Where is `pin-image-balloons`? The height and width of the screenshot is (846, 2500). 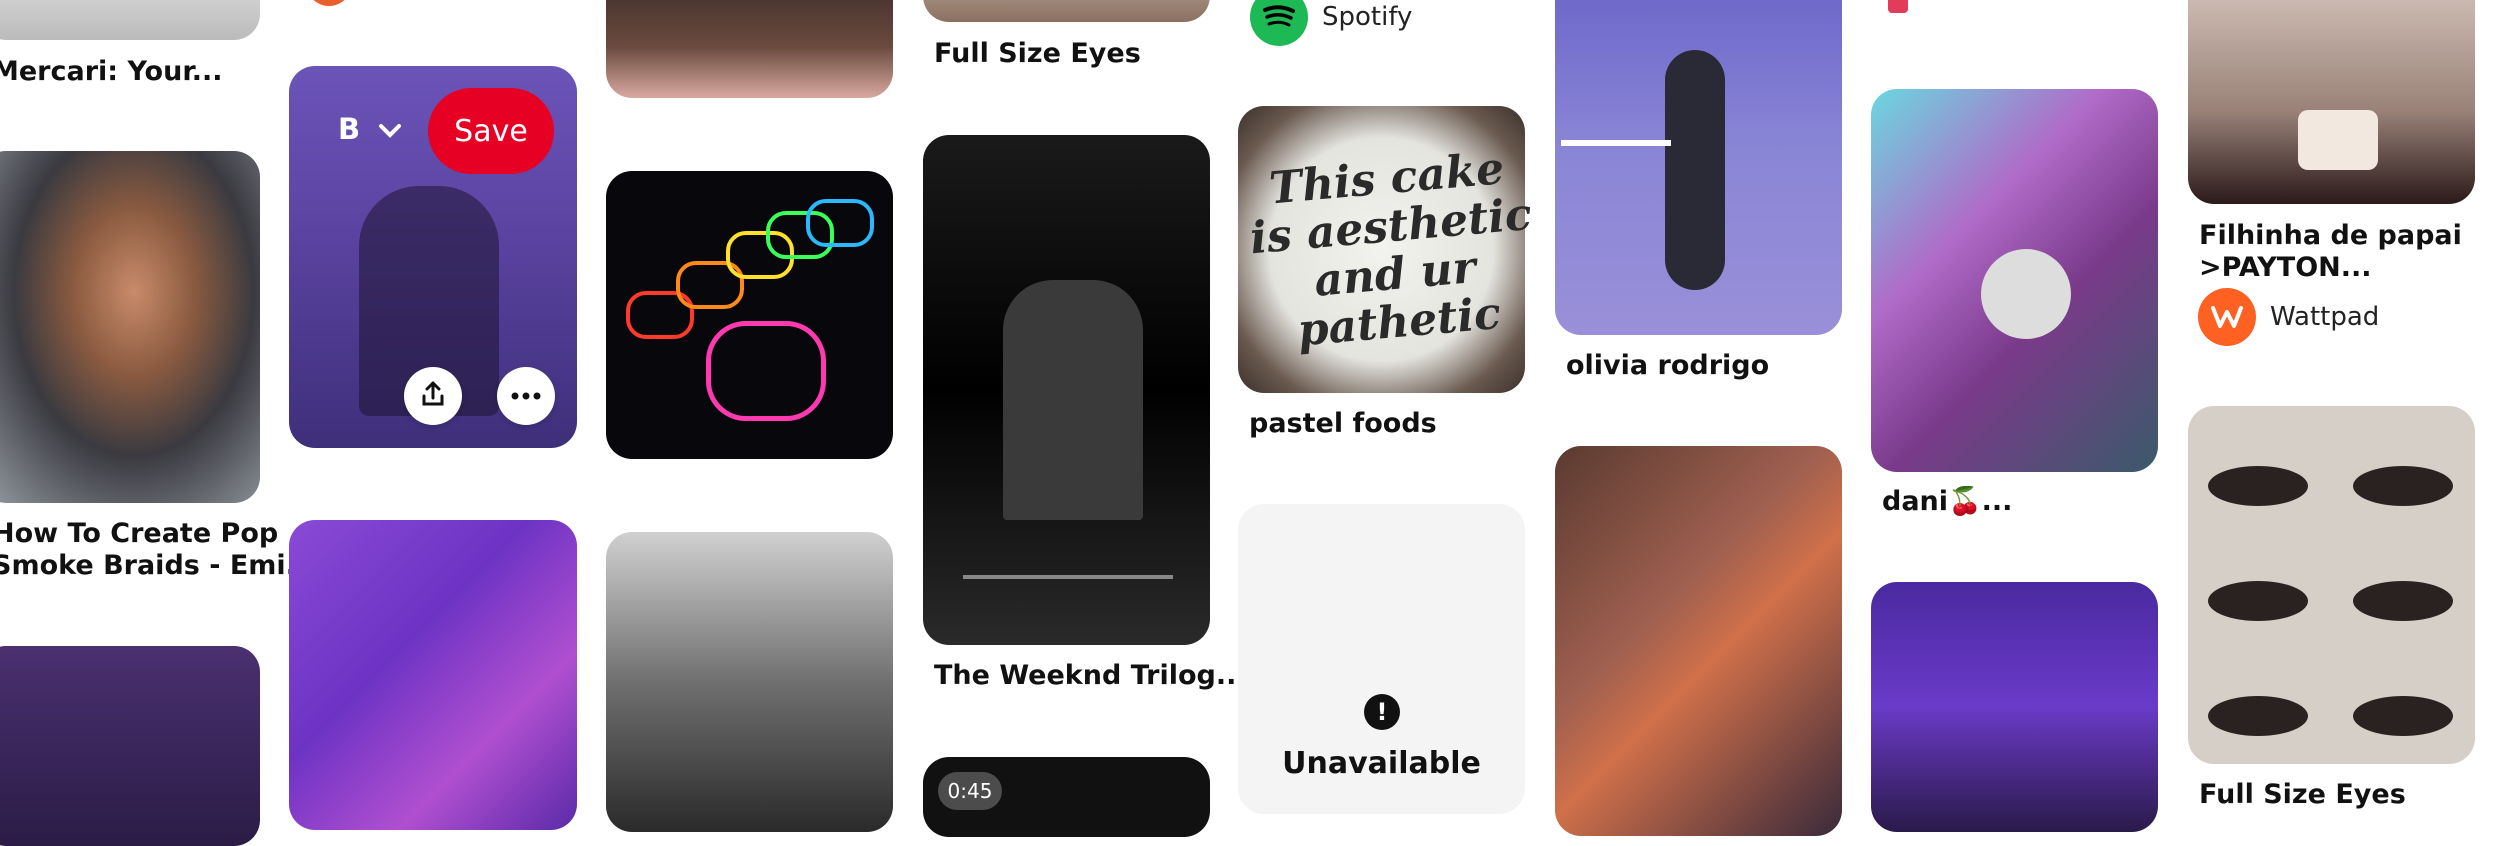
pin-image-balloons is located at coordinates (130, 746).